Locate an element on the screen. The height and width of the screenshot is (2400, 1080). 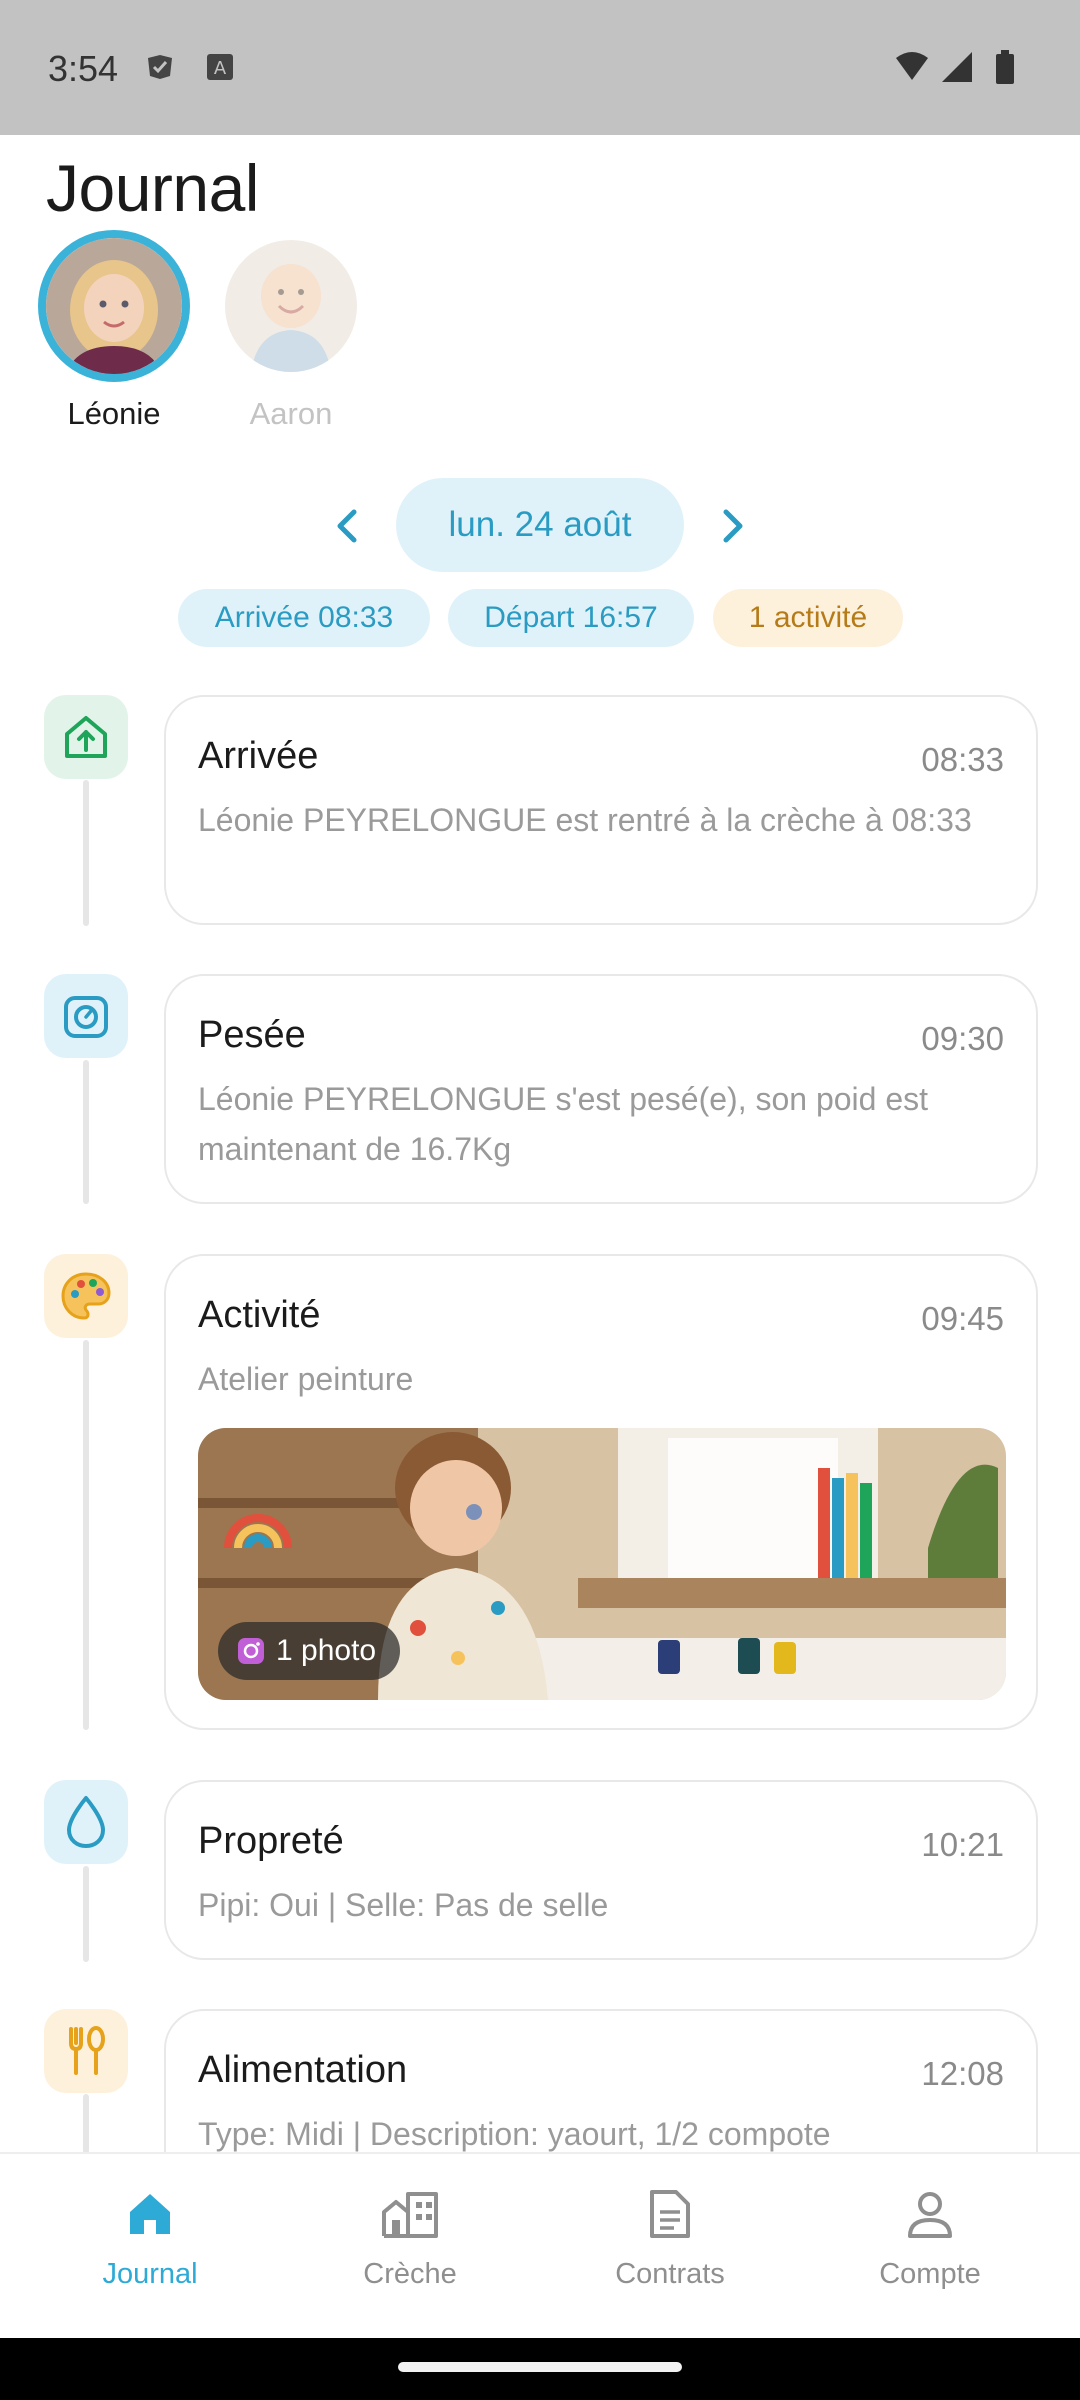
prev-day-button is located at coordinates (348, 526).